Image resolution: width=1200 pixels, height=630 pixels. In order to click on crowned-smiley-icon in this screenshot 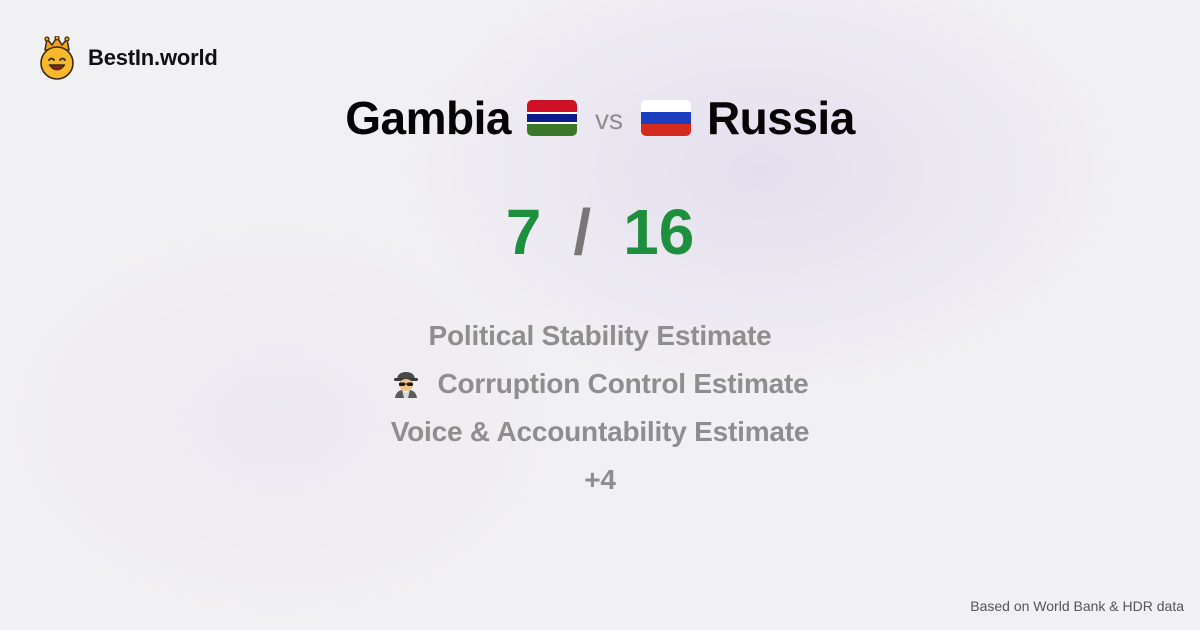, I will do `click(57, 58)`.